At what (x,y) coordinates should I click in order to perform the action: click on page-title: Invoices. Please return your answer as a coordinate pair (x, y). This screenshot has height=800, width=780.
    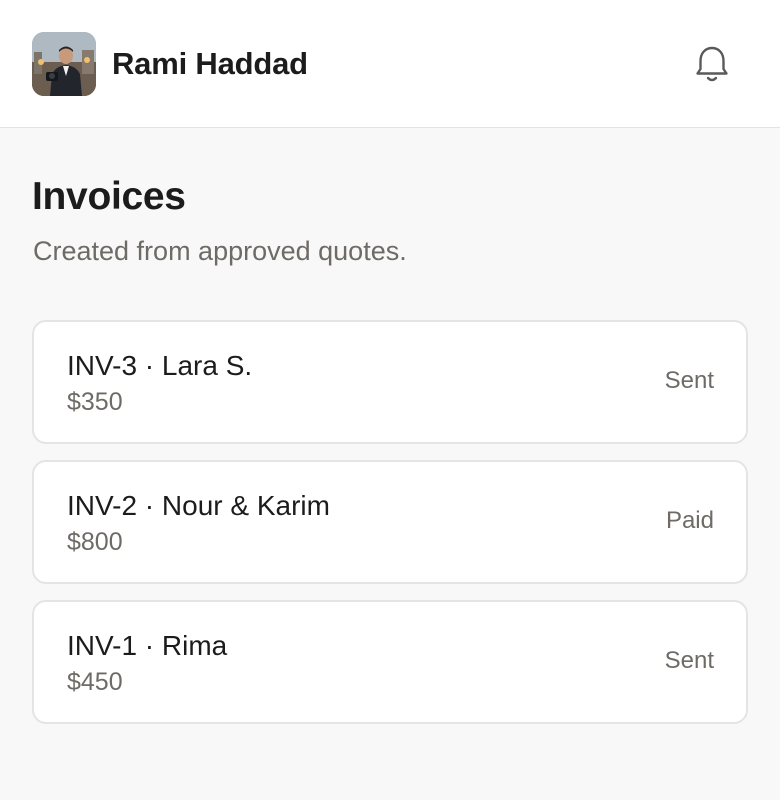
    Looking at the image, I should click on (109, 196).